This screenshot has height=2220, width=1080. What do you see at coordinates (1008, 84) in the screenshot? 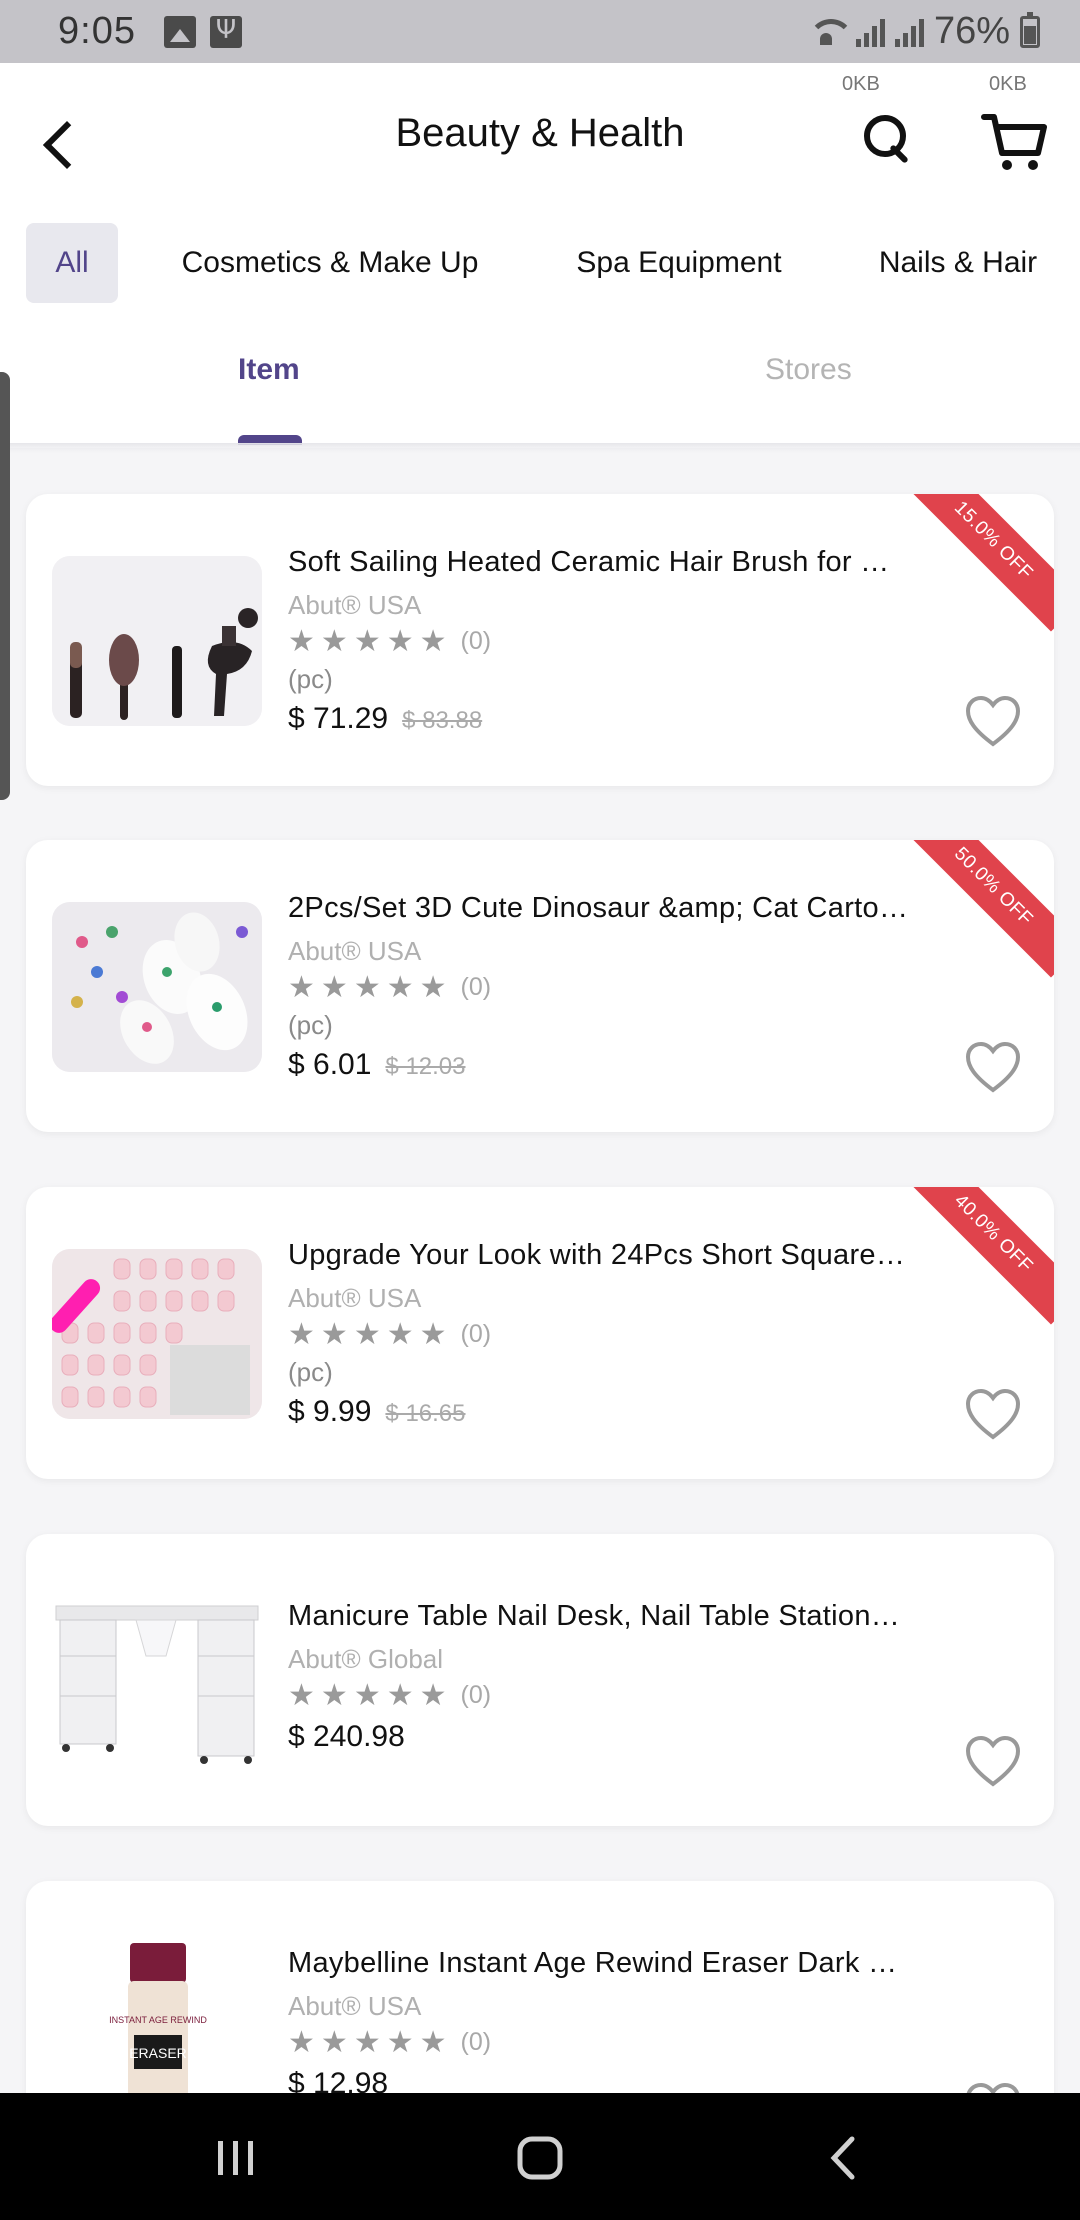
I see `cart-data-label: 0KB` at bounding box center [1008, 84].